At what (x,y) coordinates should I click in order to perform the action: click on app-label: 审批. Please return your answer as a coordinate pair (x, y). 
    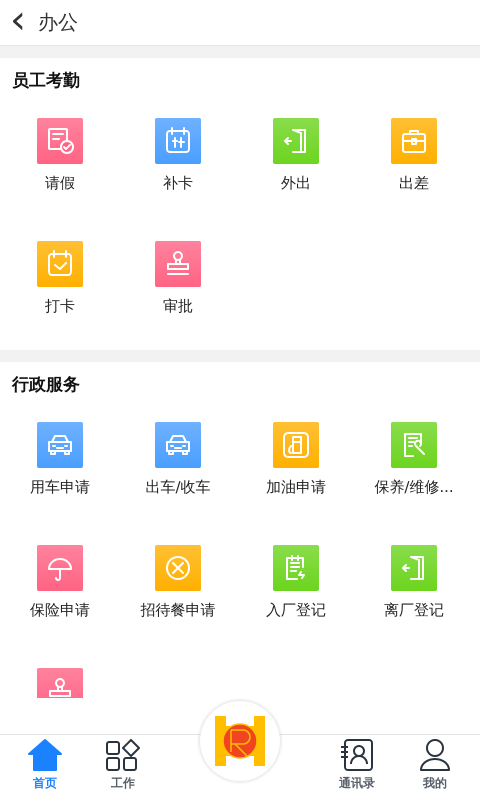
    Looking at the image, I should click on (178, 306).